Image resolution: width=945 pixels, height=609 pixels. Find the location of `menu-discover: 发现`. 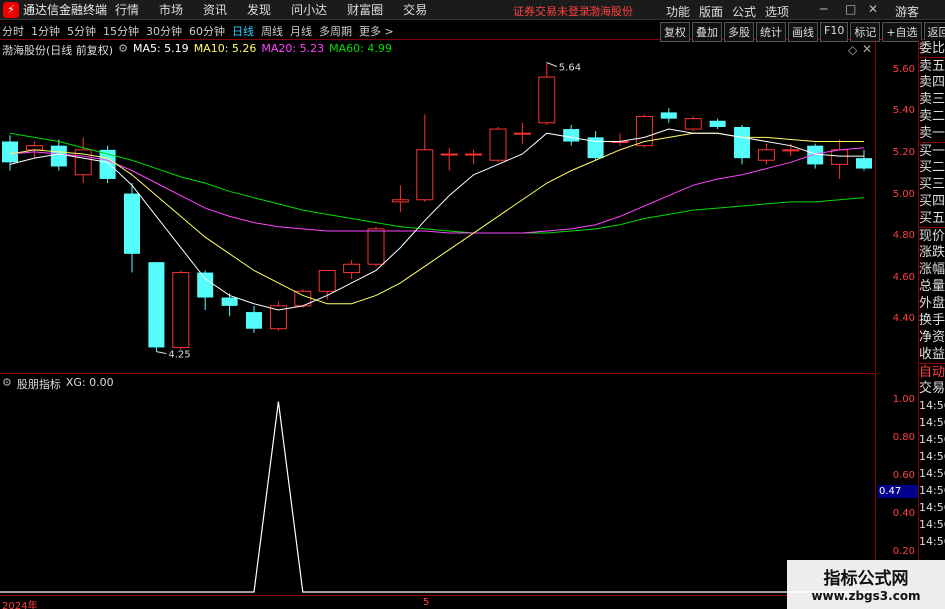

menu-discover: 发现 is located at coordinates (259, 9).